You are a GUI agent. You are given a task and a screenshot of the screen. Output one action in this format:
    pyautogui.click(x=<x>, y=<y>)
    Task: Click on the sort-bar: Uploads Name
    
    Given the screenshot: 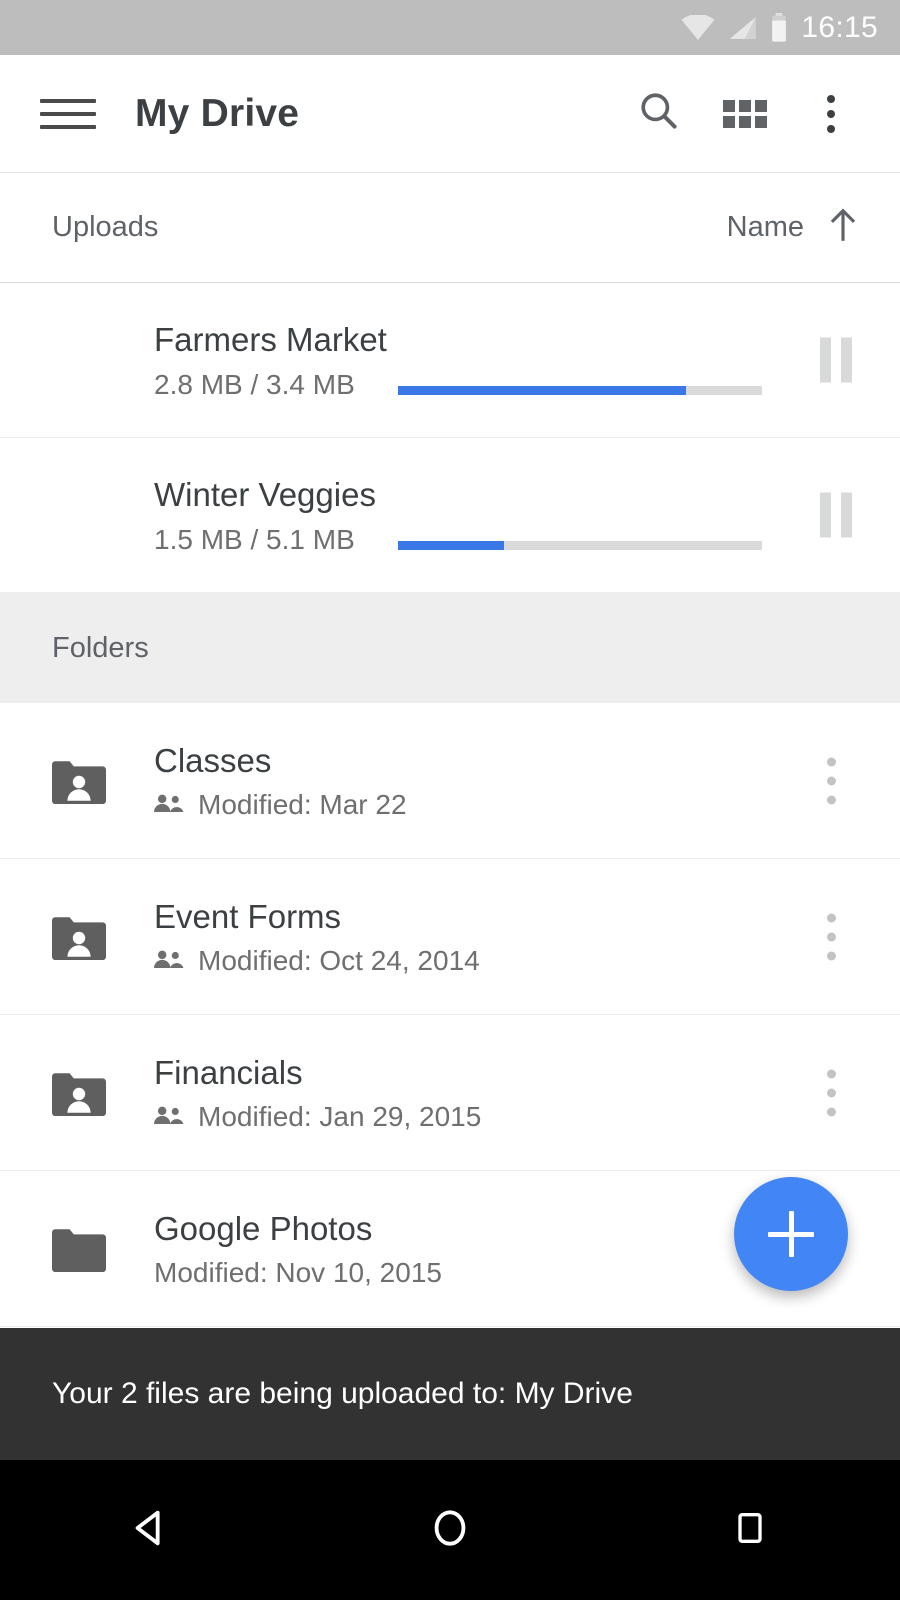 What is the action you would take?
    pyautogui.click(x=450, y=228)
    